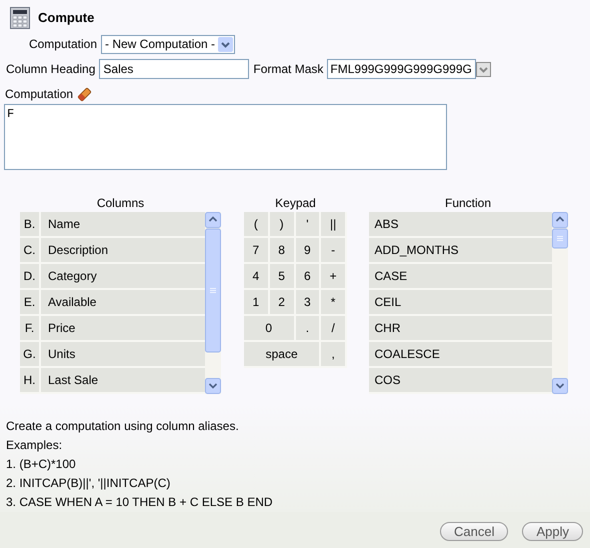 Image resolution: width=590 pixels, height=548 pixels. I want to click on function-list-item: COS, so click(460, 381).